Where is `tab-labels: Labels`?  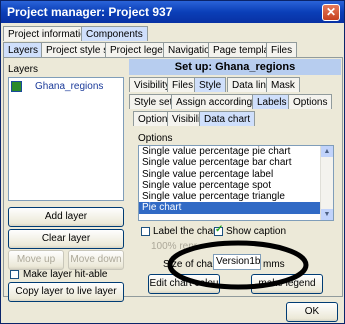
tab-labels: Labels is located at coordinates (272, 101).